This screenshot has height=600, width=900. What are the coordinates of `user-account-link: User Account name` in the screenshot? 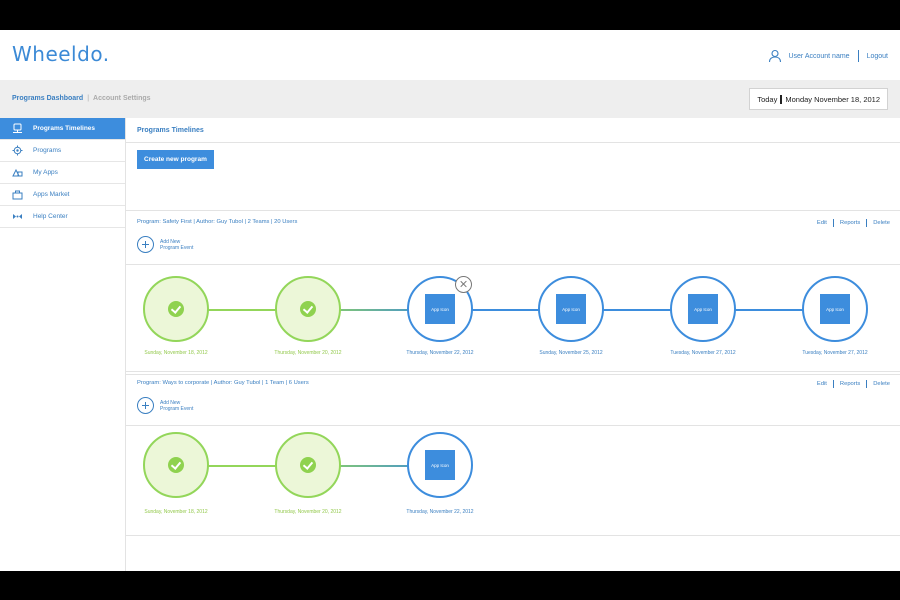 It's located at (818, 56).